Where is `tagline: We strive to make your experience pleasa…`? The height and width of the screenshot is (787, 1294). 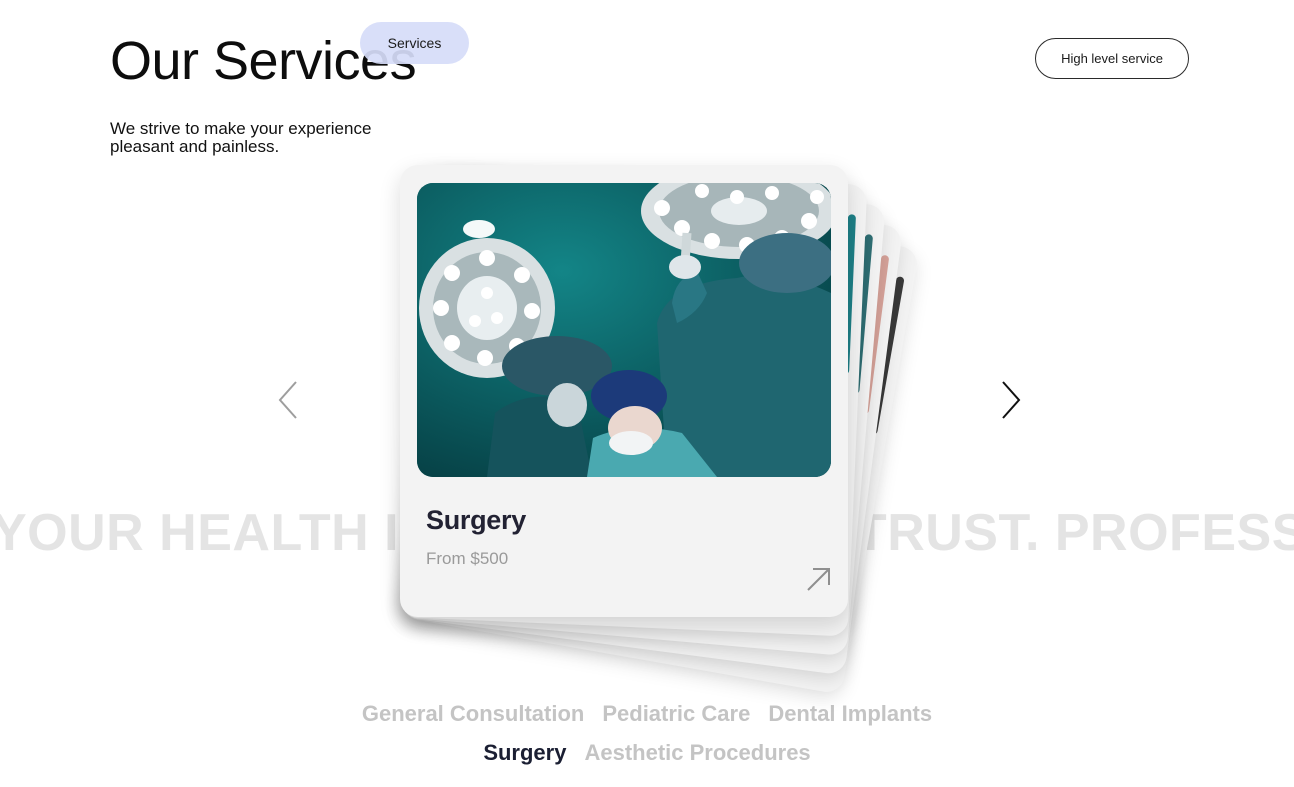
tagline: We strive to make your experience pleasa… is located at coordinates (241, 137).